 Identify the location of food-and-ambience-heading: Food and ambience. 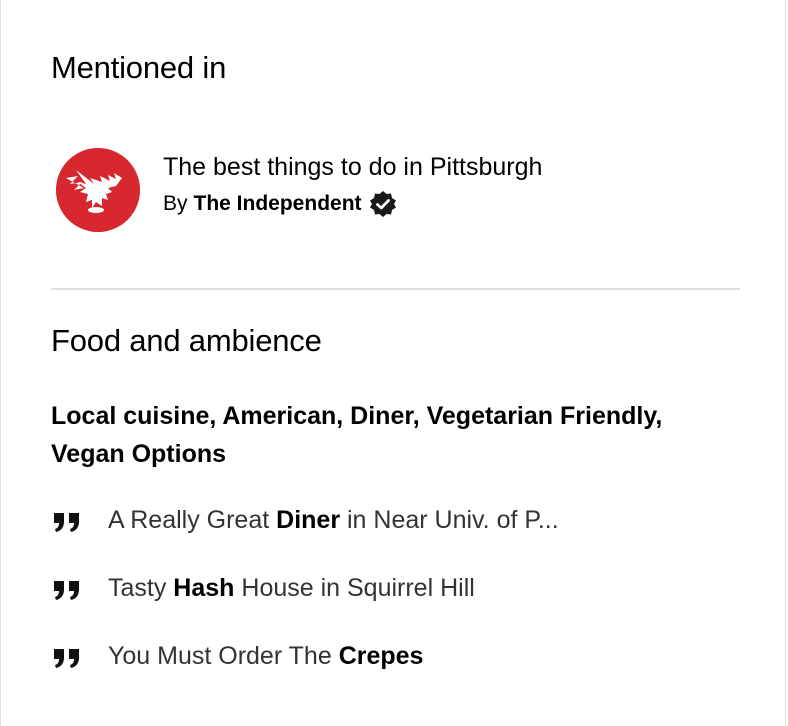
(186, 340).